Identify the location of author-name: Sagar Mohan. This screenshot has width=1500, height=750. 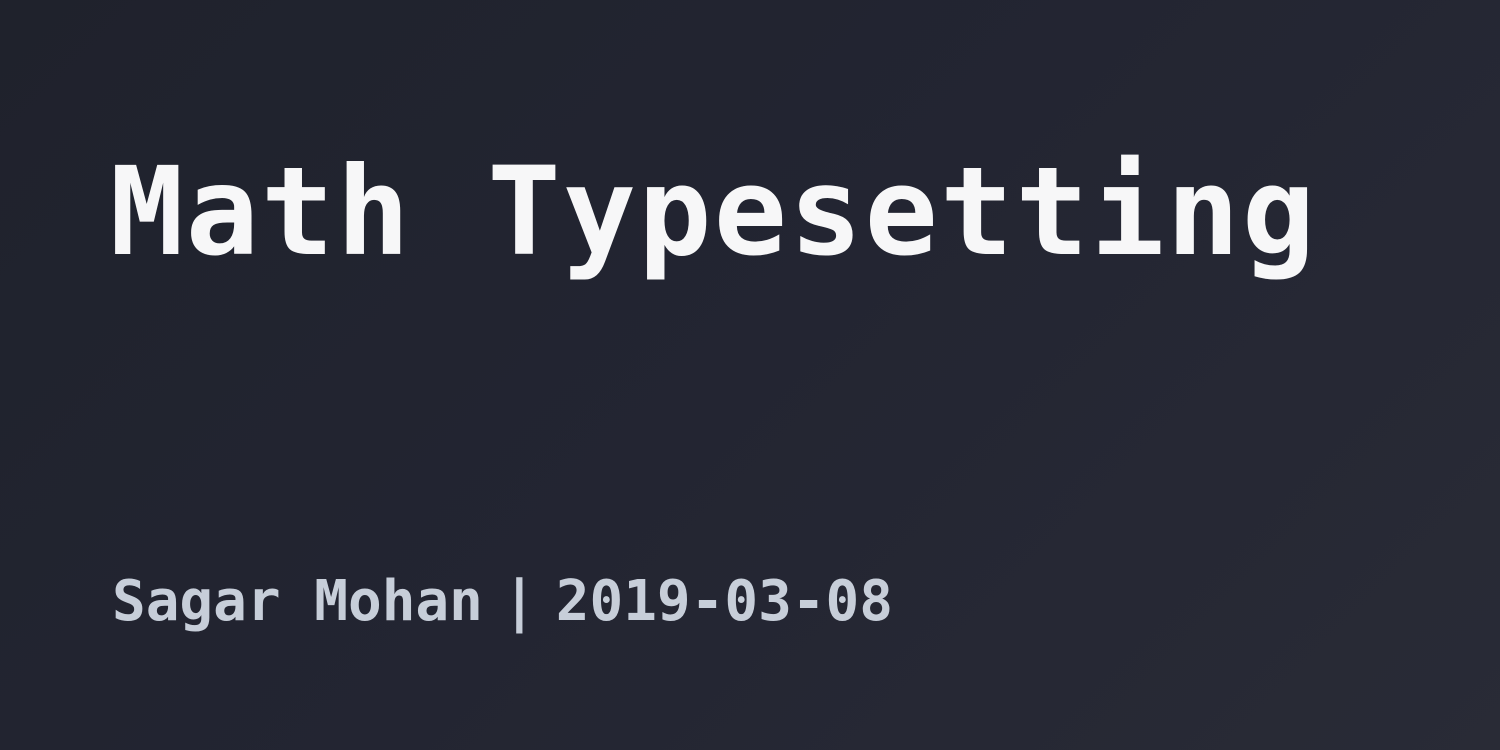
(297, 601).